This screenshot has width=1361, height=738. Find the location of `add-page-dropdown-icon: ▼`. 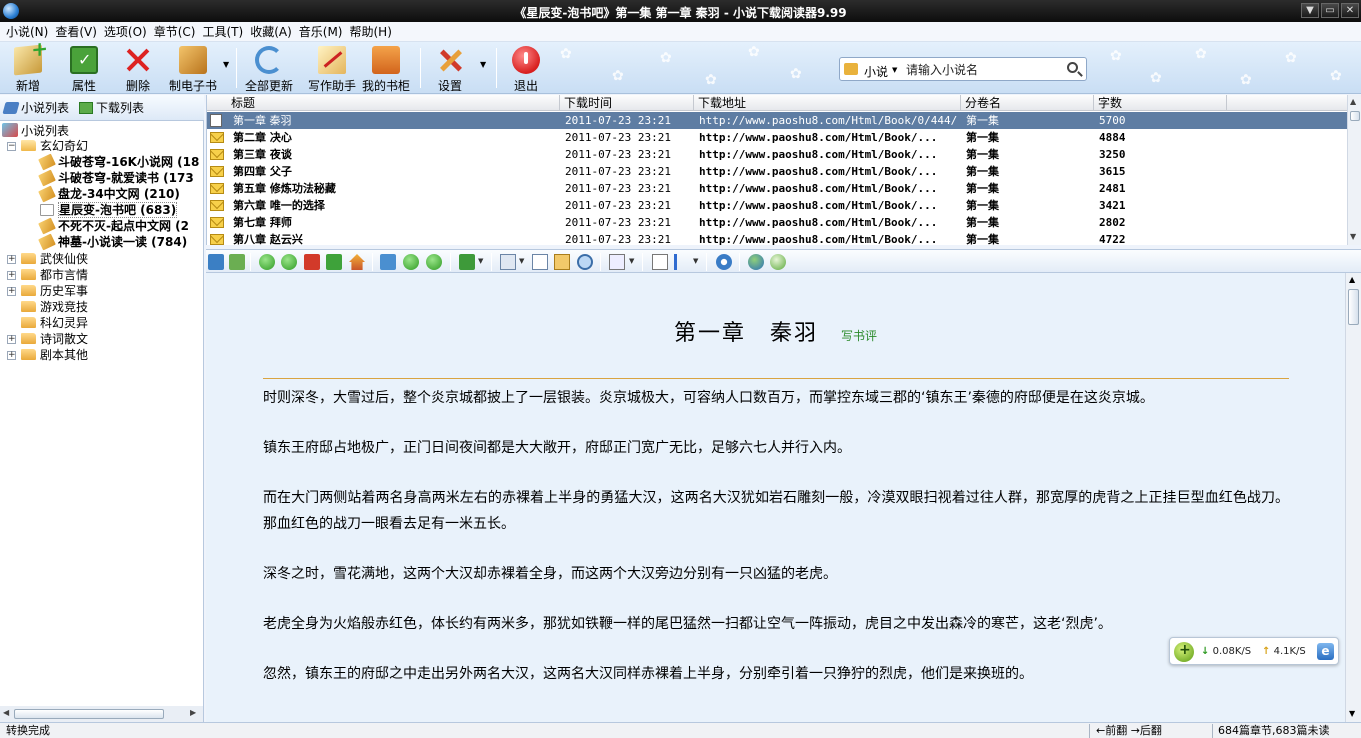

add-page-dropdown-icon: ▼ is located at coordinates (521, 261).